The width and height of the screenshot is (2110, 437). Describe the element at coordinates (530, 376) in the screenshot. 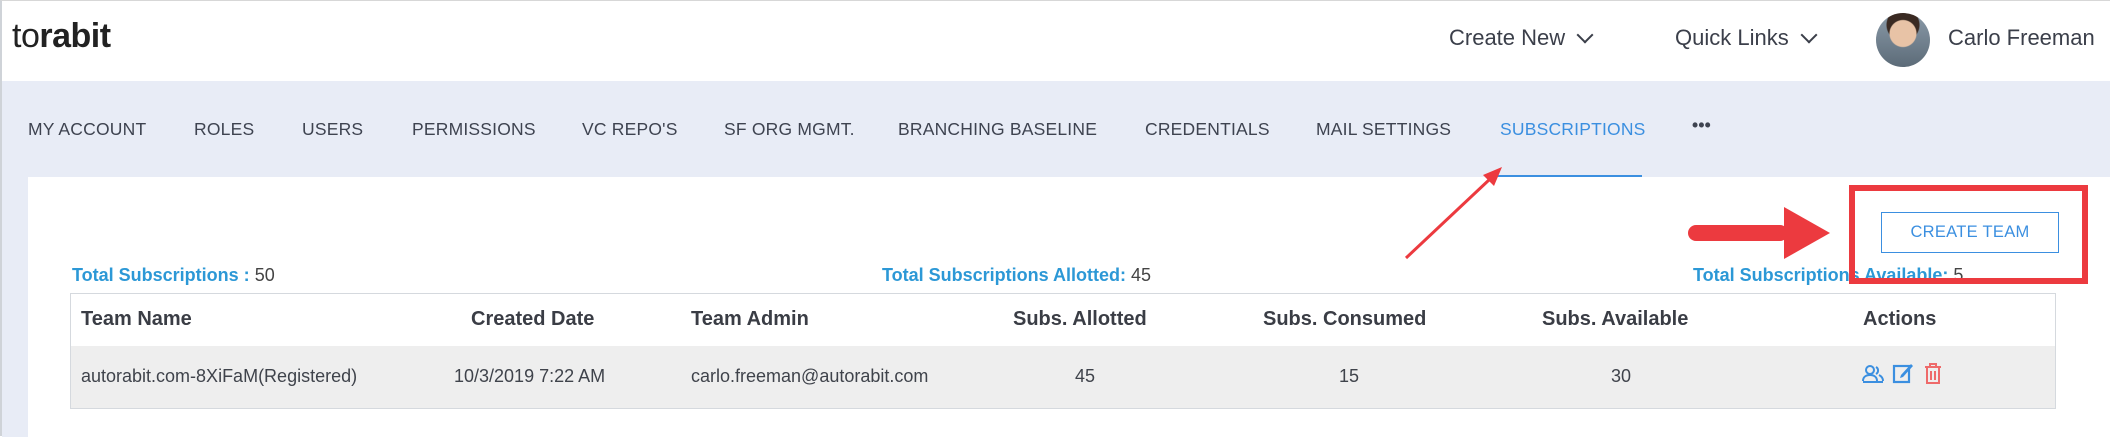

I see `cell-created-date: 10/3/2019 7:22 AM` at that location.